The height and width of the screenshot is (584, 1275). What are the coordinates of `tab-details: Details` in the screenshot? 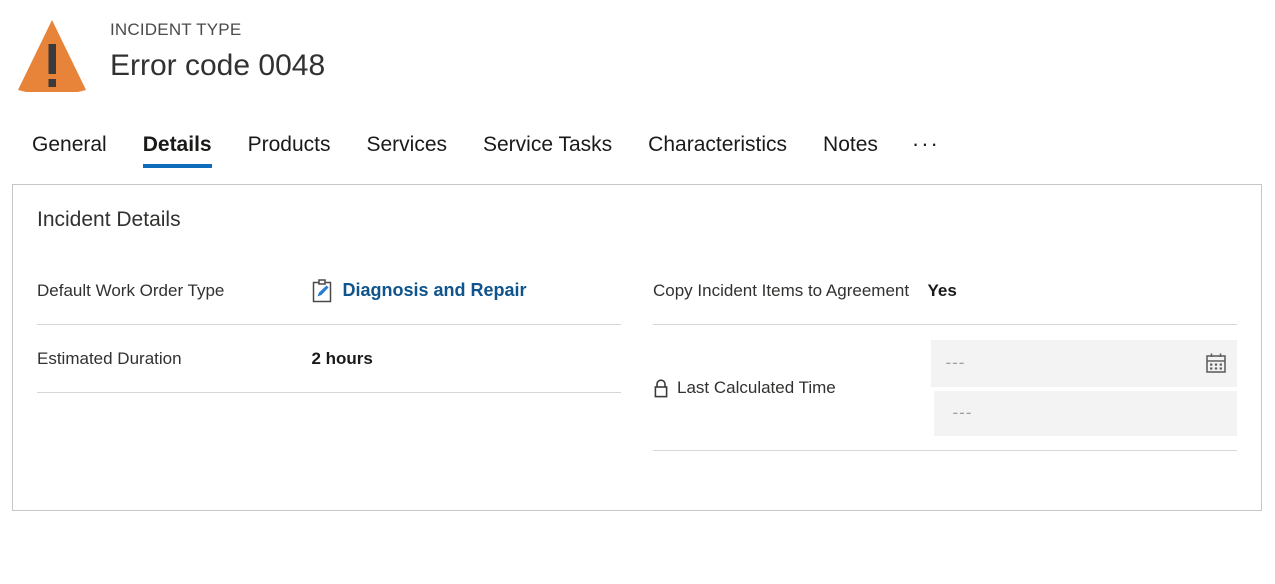 It's located at (177, 150).